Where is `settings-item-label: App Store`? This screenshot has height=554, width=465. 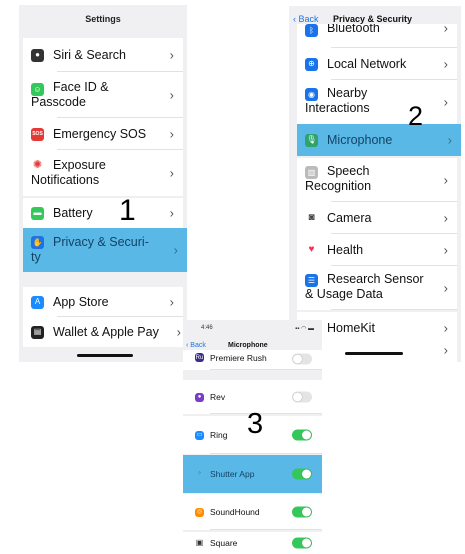 settings-item-label: App Store is located at coordinates (81, 301).